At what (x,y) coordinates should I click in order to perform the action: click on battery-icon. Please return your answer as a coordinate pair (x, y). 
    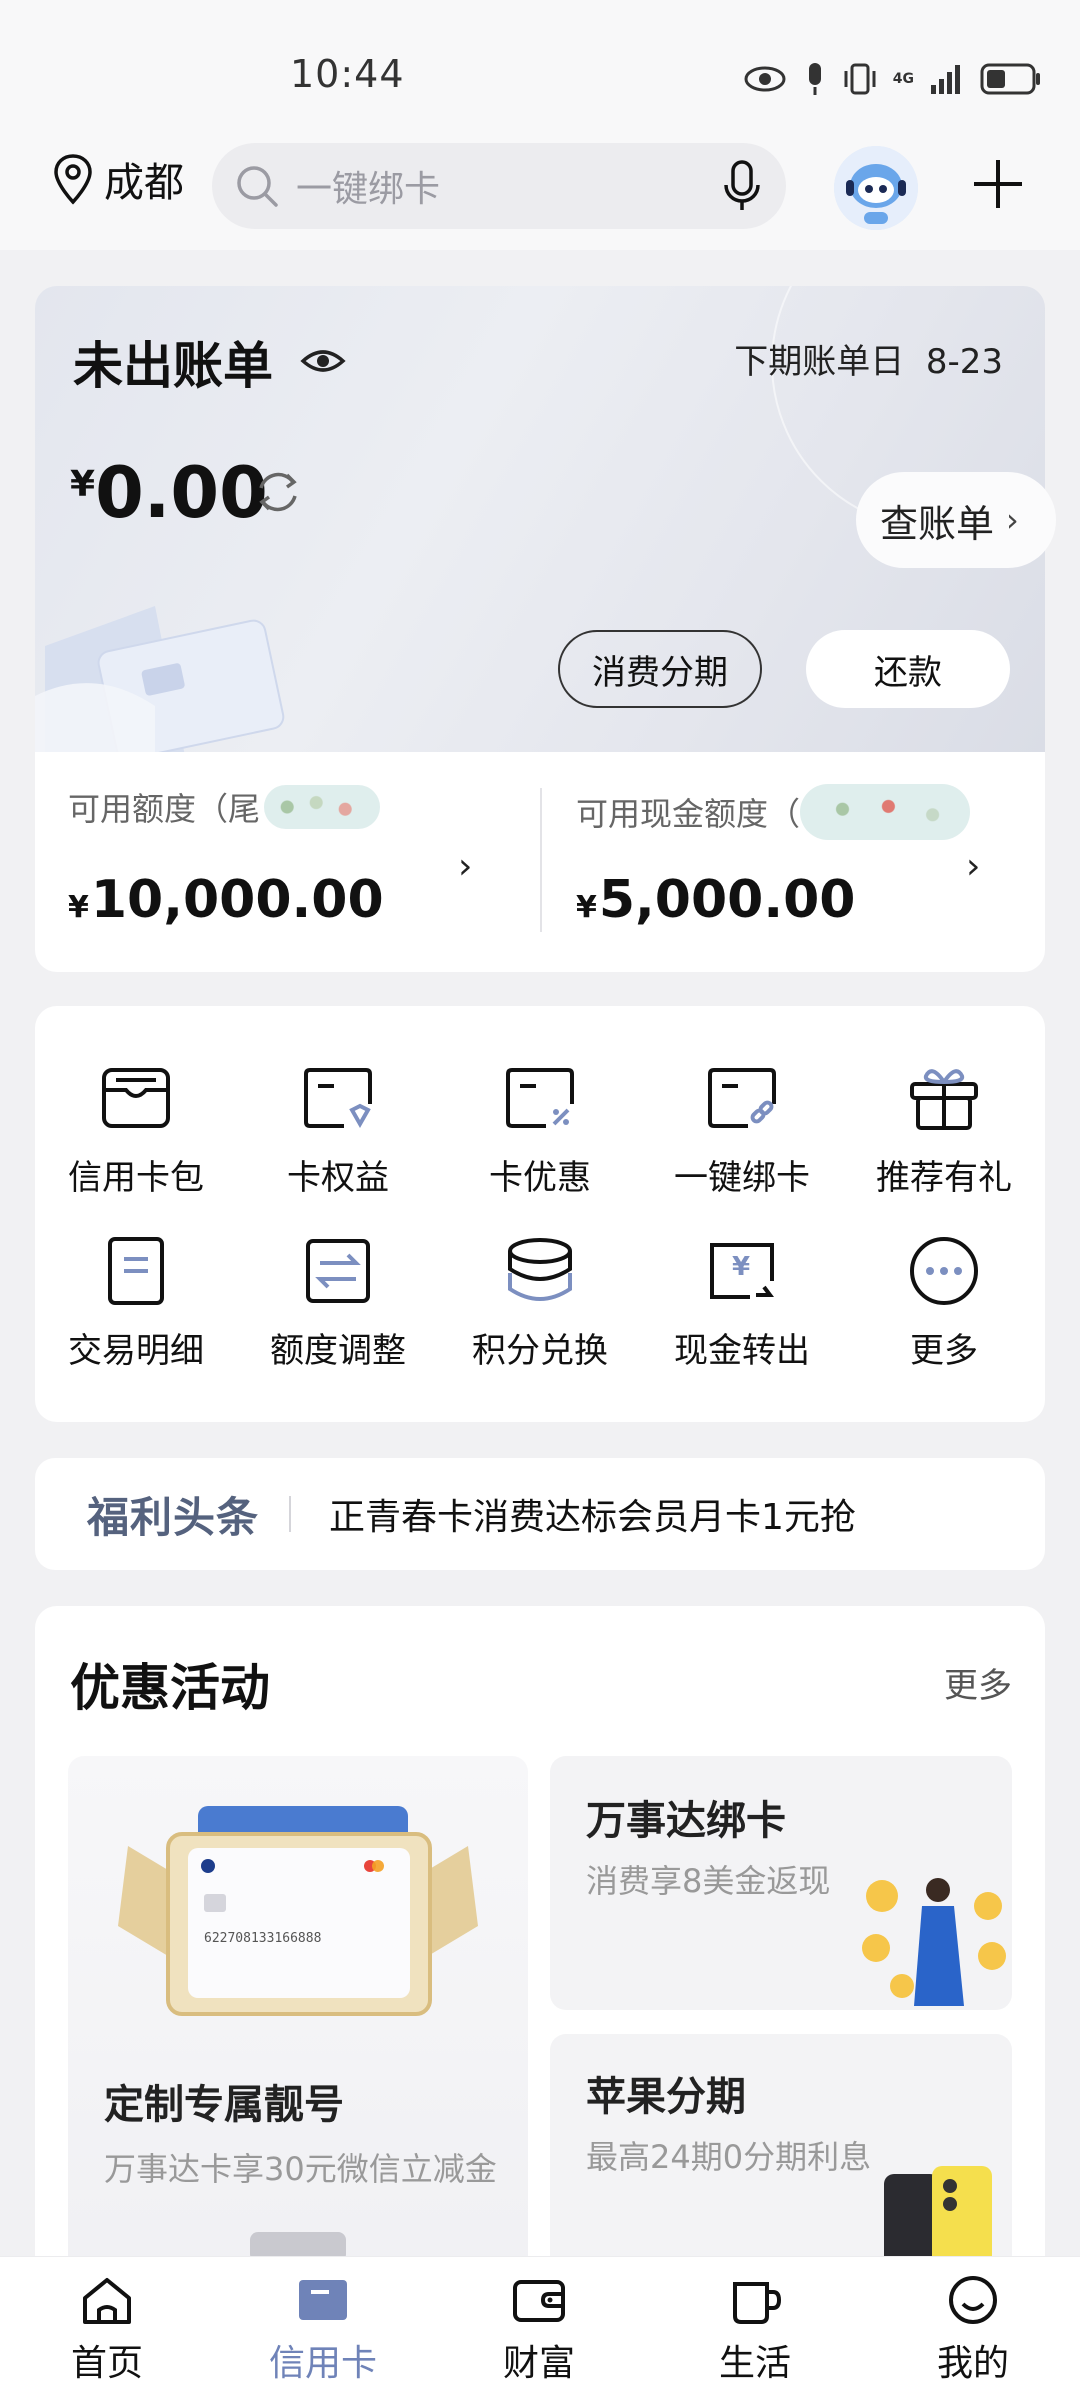
    Looking at the image, I should click on (1010, 79).